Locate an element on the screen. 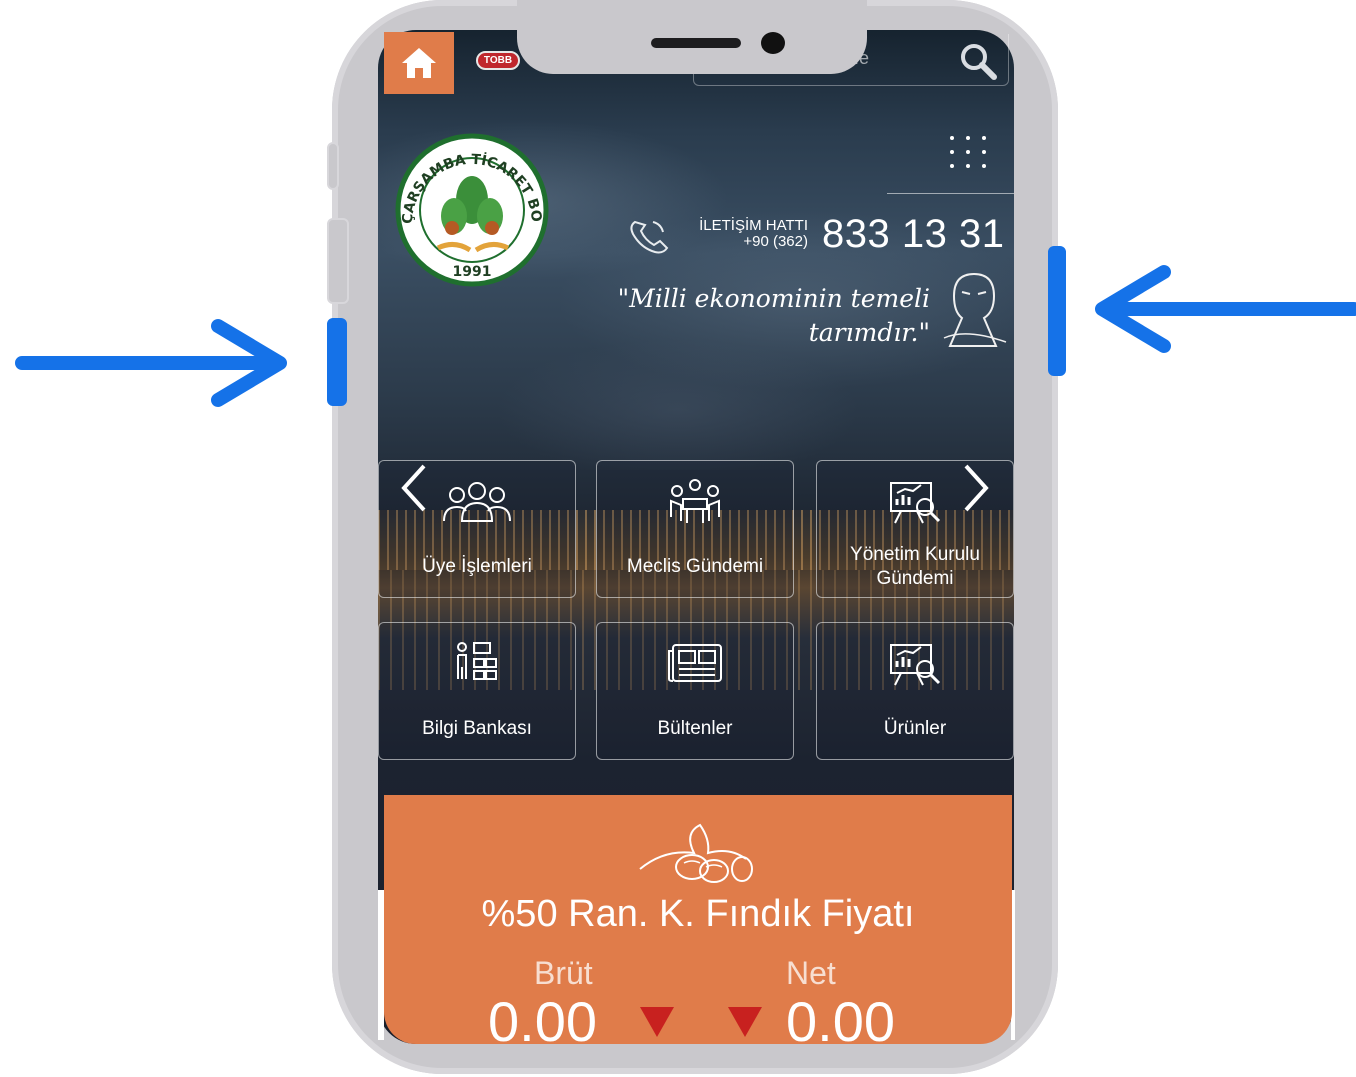 The height and width of the screenshot is (1077, 1356). tile-bilgi-bankasi: Bilgi Bankası is located at coordinates (477, 691).